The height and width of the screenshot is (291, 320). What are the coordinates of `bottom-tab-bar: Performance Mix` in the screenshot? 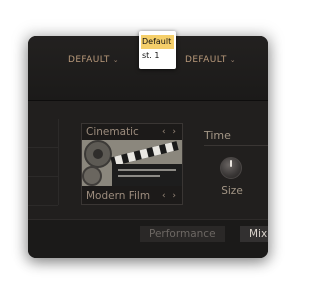 It's located at (148, 238).